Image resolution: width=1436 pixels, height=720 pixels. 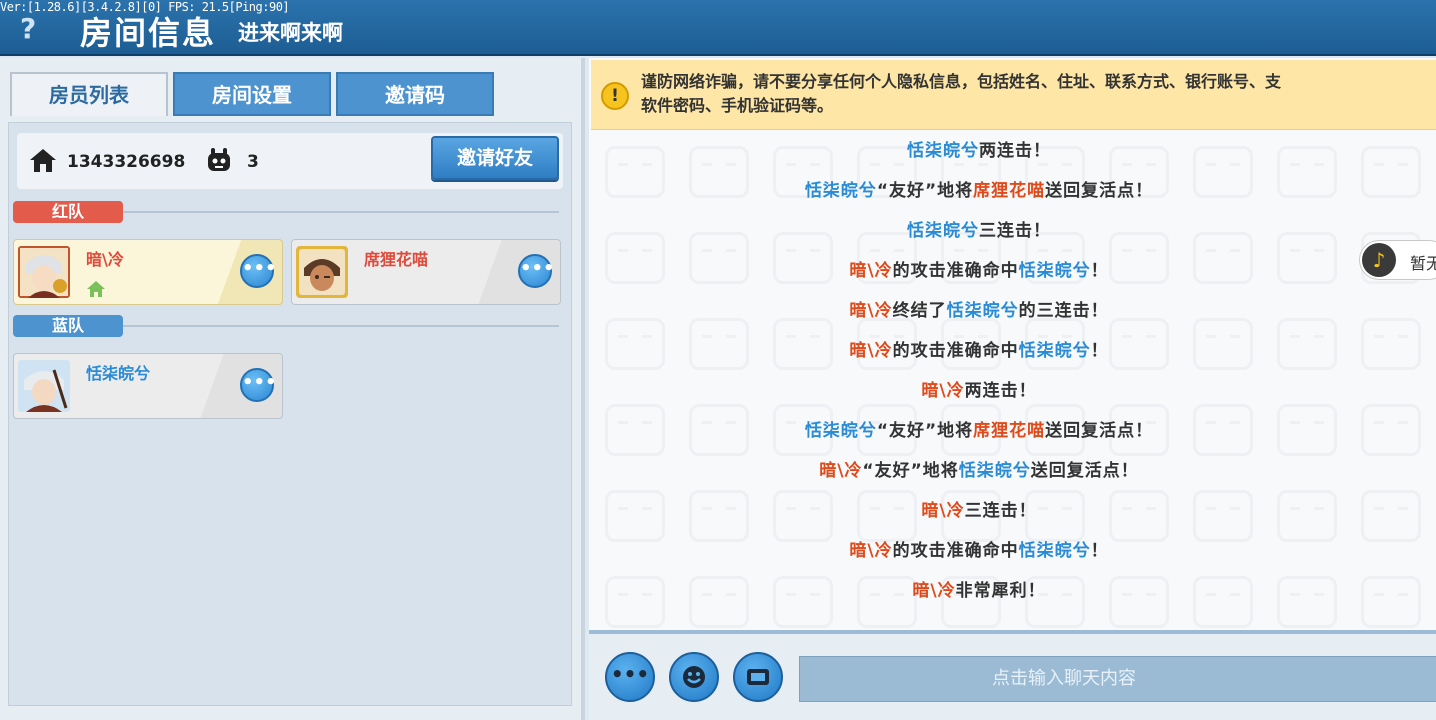 I want to click on player-card-self: 暗\冷 •••, so click(x=148, y=272).